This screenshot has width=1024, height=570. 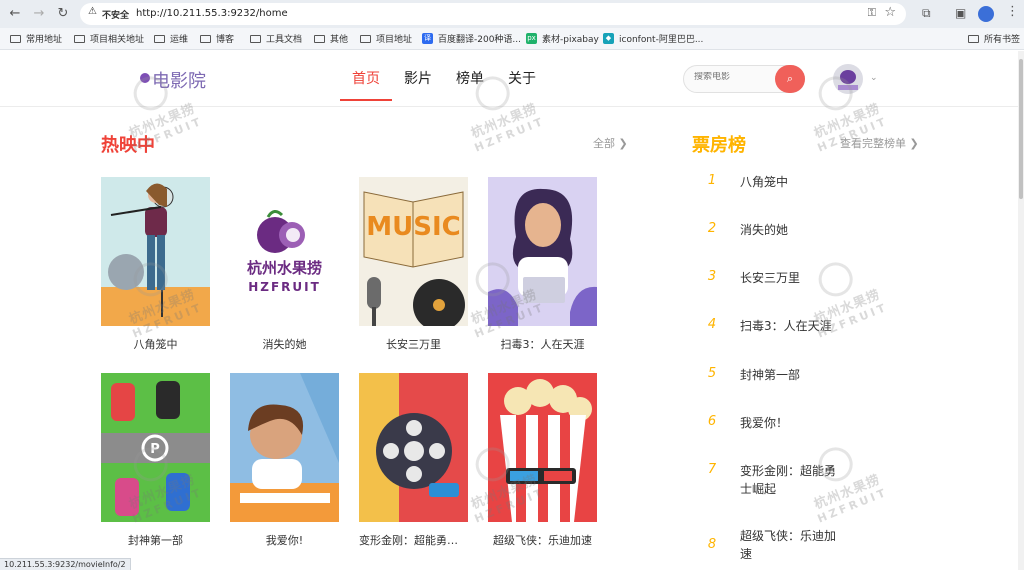 I want to click on view-full-ranking-link: 查看完整榜单 ❯, so click(x=879, y=143).